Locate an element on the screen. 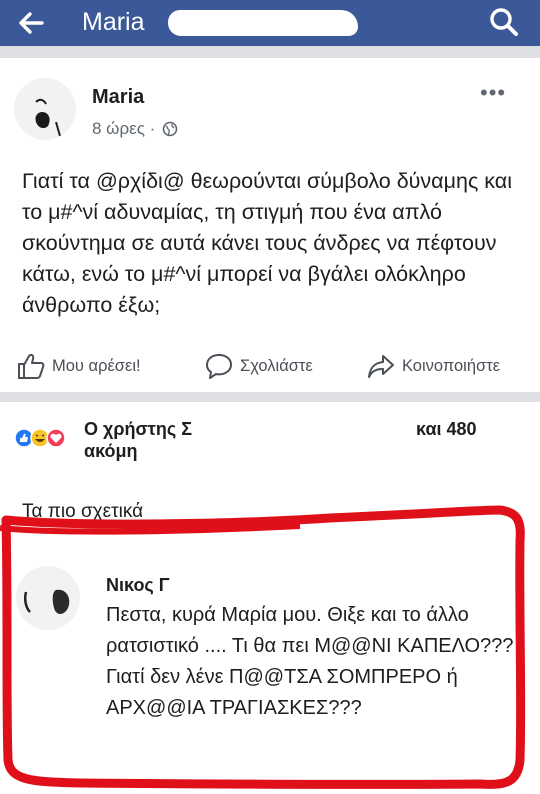 Image resolution: width=540 pixels, height=794 pixels. reactions-more: ακόμη is located at coordinates (111, 451).